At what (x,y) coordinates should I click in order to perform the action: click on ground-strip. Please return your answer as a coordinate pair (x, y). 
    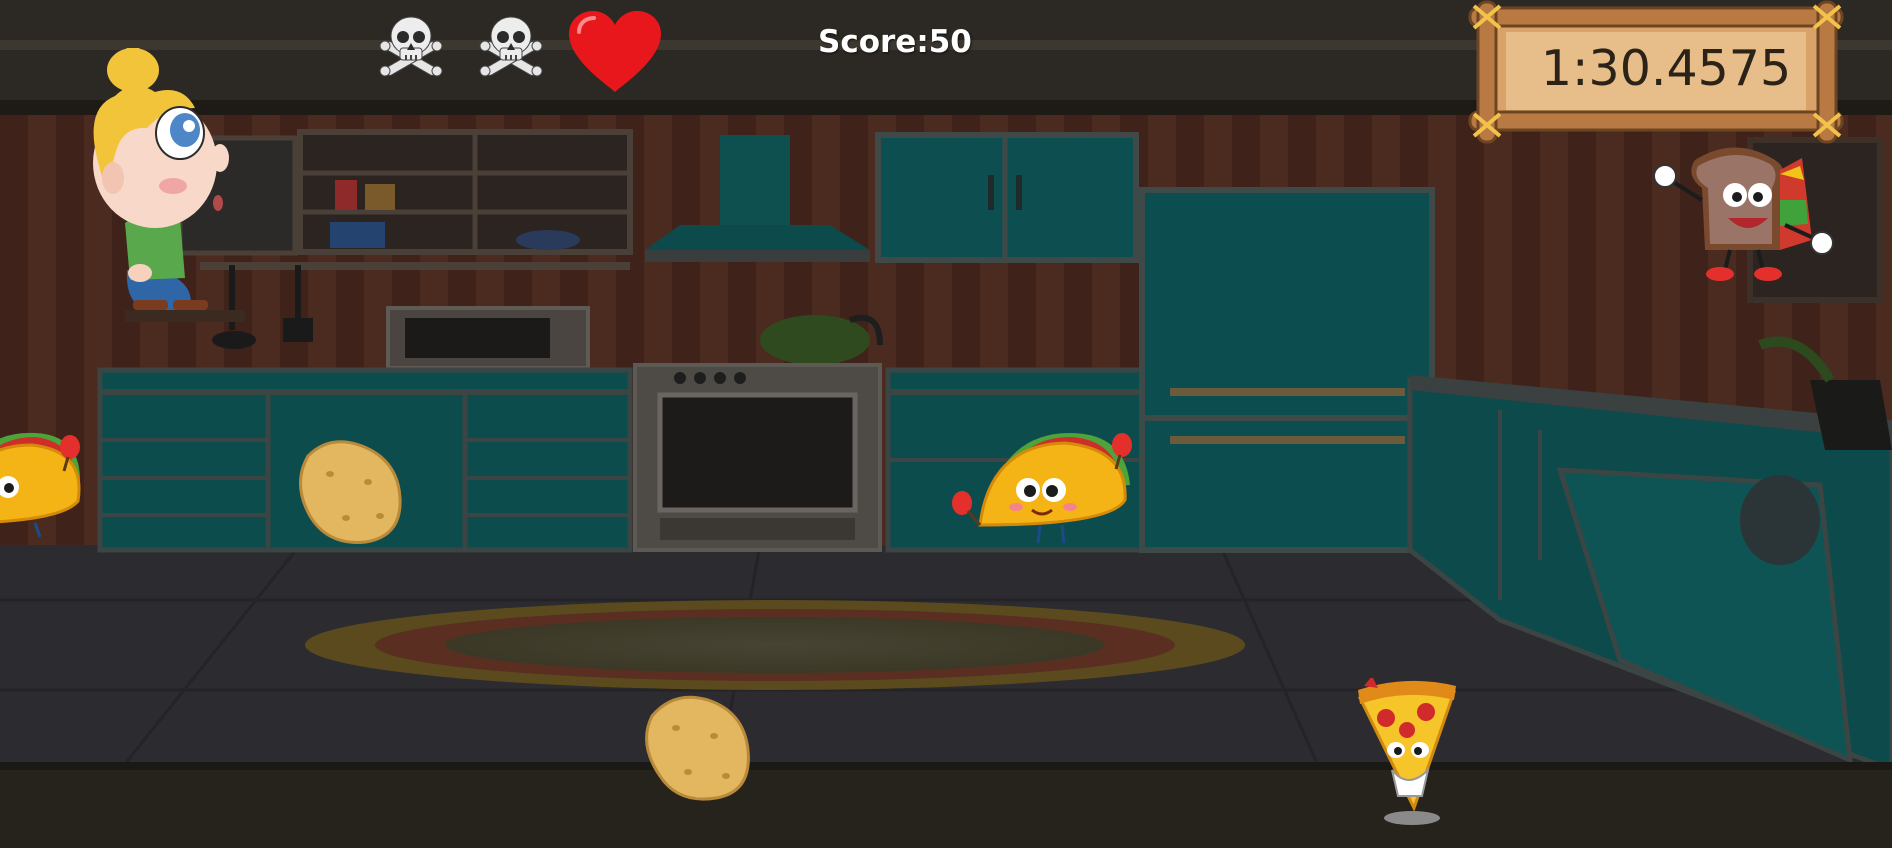
    Looking at the image, I should click on (946, 808).